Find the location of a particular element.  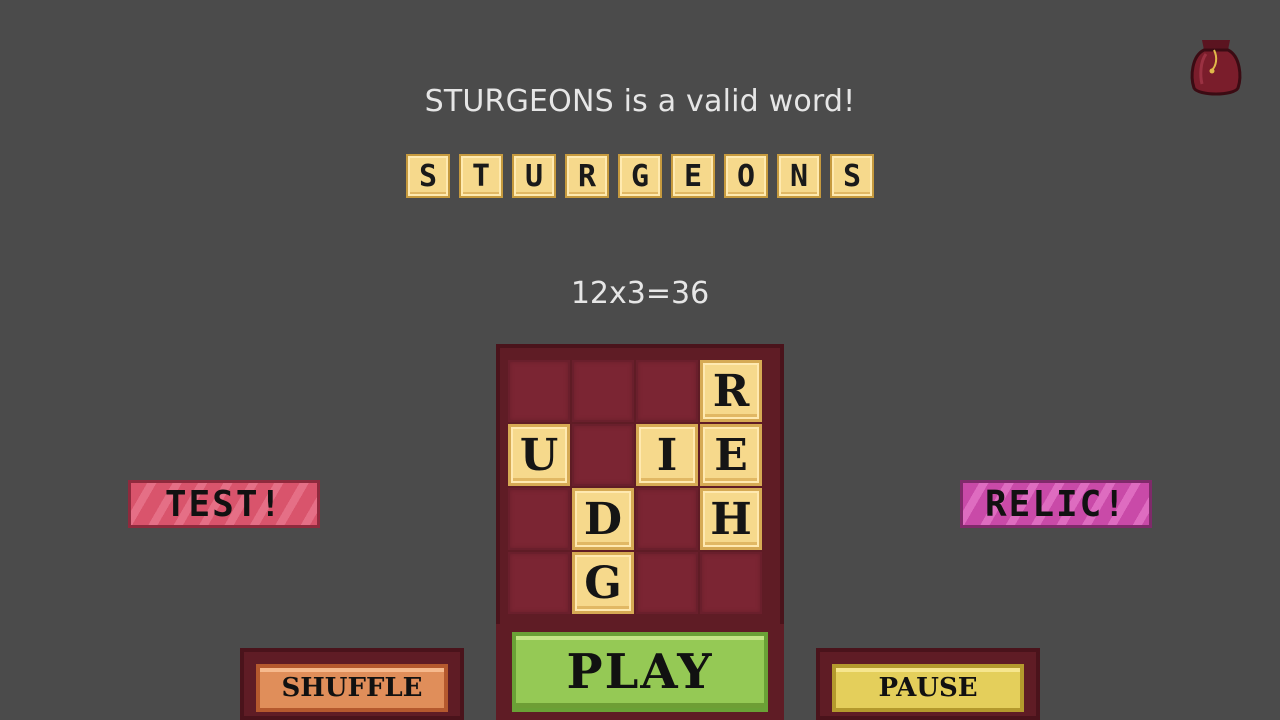

word-tile: G is located at coordinates (640, 176).